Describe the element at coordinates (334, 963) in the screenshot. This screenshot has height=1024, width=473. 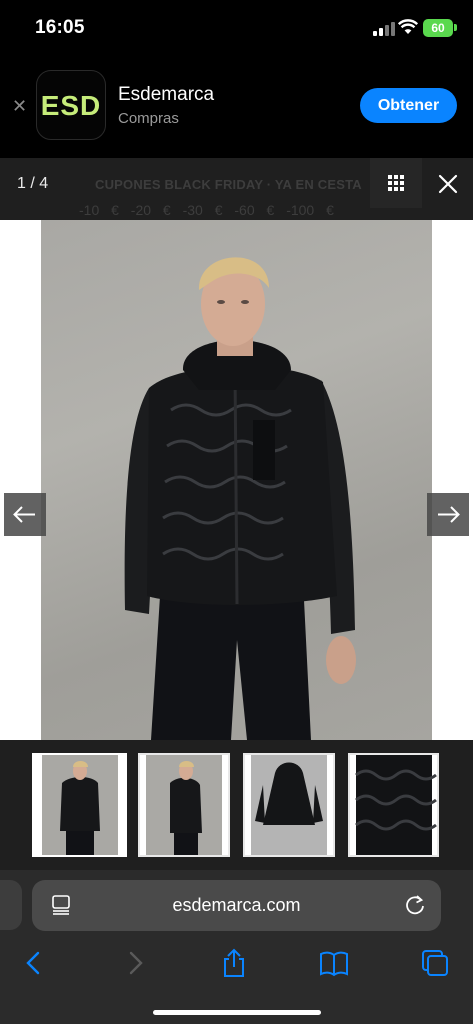
I see `bookmarks-icon` at that location.